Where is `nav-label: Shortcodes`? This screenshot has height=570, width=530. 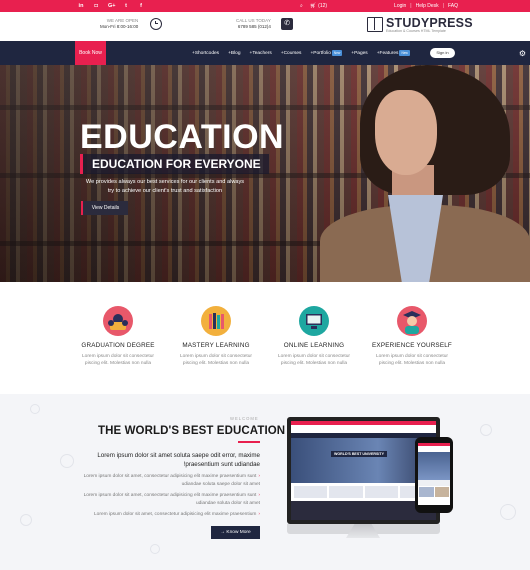 nav-label: Shortcodes is located at coordinates (207, 53).